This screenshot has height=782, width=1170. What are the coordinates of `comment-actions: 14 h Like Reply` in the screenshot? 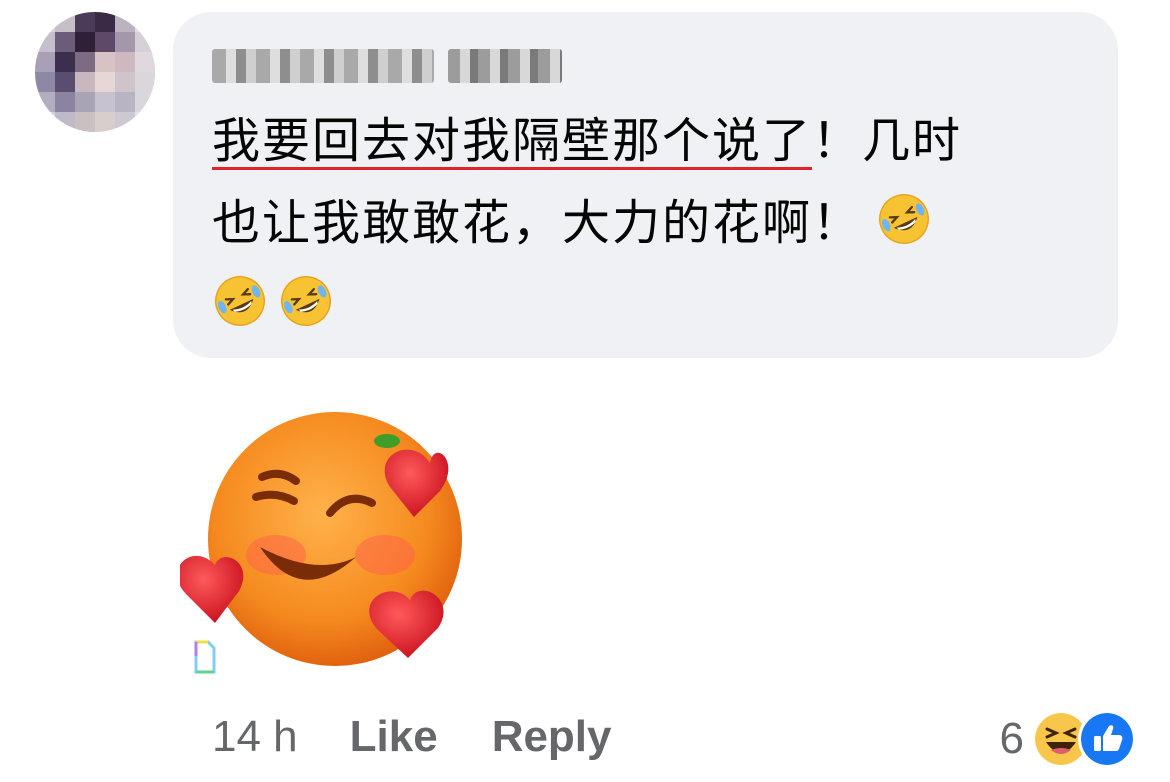 It's located at (439, 737).